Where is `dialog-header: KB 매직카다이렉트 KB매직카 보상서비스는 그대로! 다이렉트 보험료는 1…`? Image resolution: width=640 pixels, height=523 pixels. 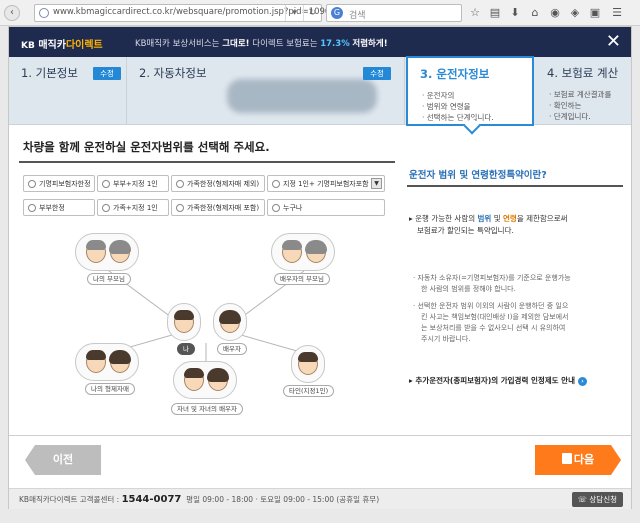
dialog-header: KB 매직카다이렉트 KB매직카 보상서비스는 그대로! 다이렉트 보험료는 1… is located at coordinates (320, 42).